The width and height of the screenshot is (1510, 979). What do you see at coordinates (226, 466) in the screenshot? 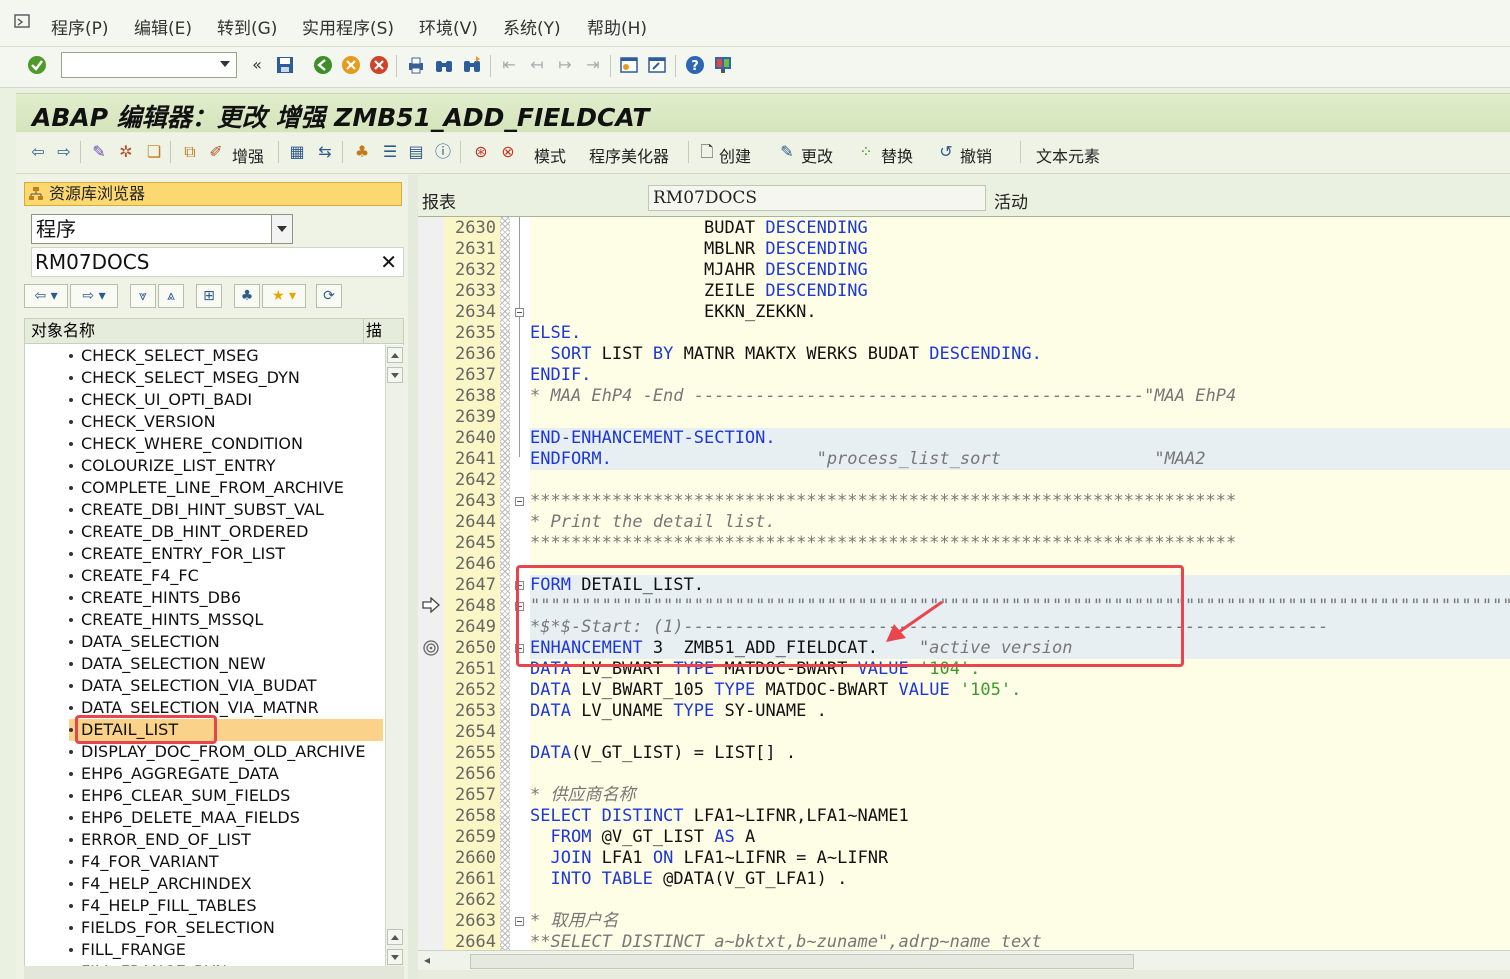
I see `tree-item: COLOURIZE_LIST_ENTRY` at bounding box center [226, 466].